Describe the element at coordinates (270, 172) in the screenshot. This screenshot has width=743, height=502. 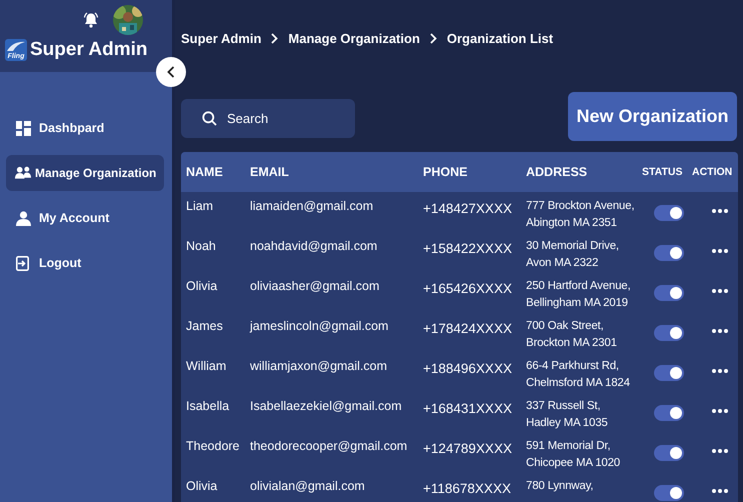
I see `column-header: EMAIL` at that location.